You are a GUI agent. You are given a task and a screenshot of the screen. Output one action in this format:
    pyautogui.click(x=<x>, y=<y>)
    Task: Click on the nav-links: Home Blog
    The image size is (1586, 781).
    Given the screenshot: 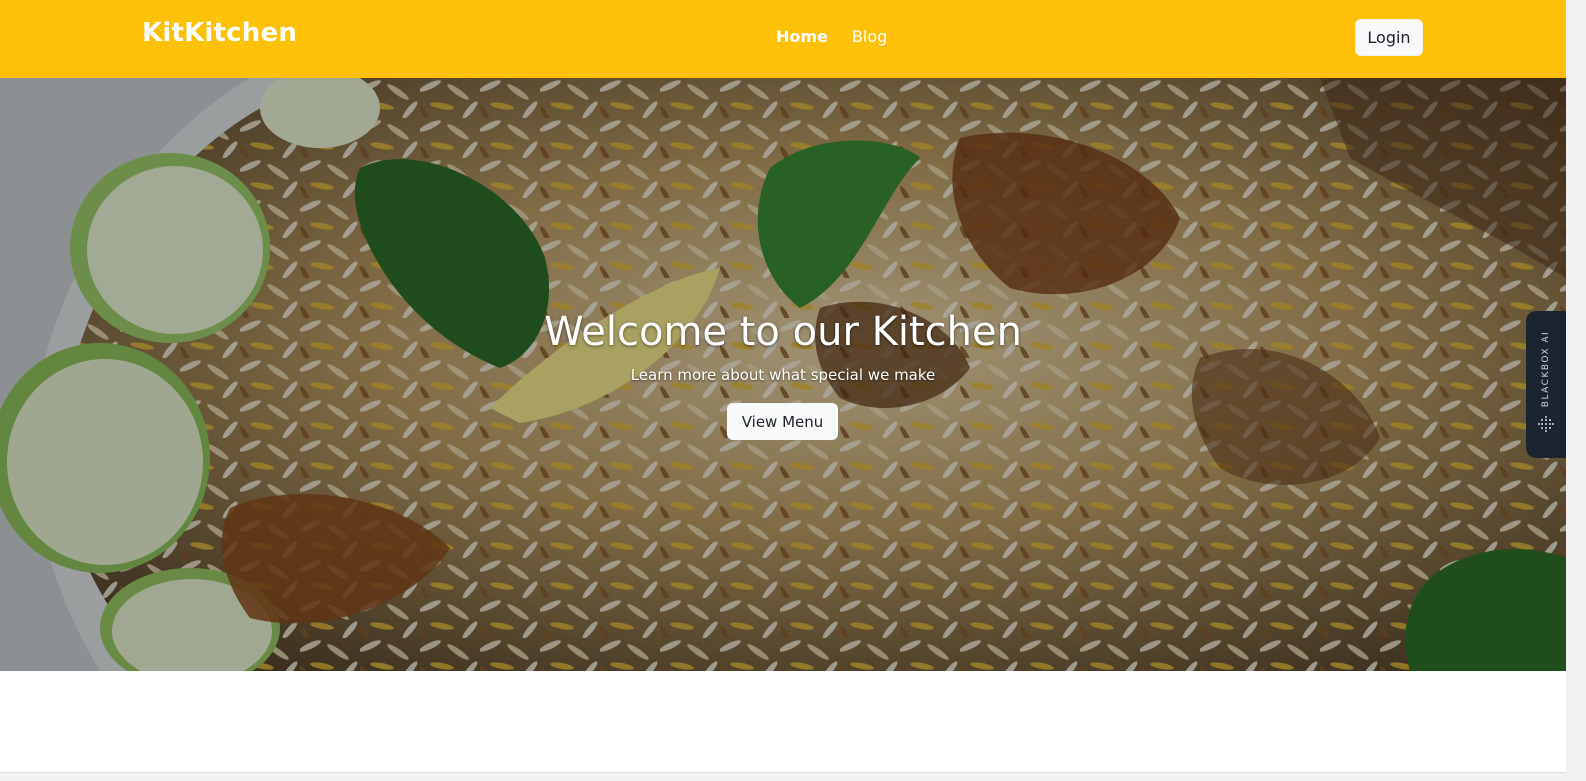 What is the action you would take?
    pyautogui.click(x=831, y=36)
    